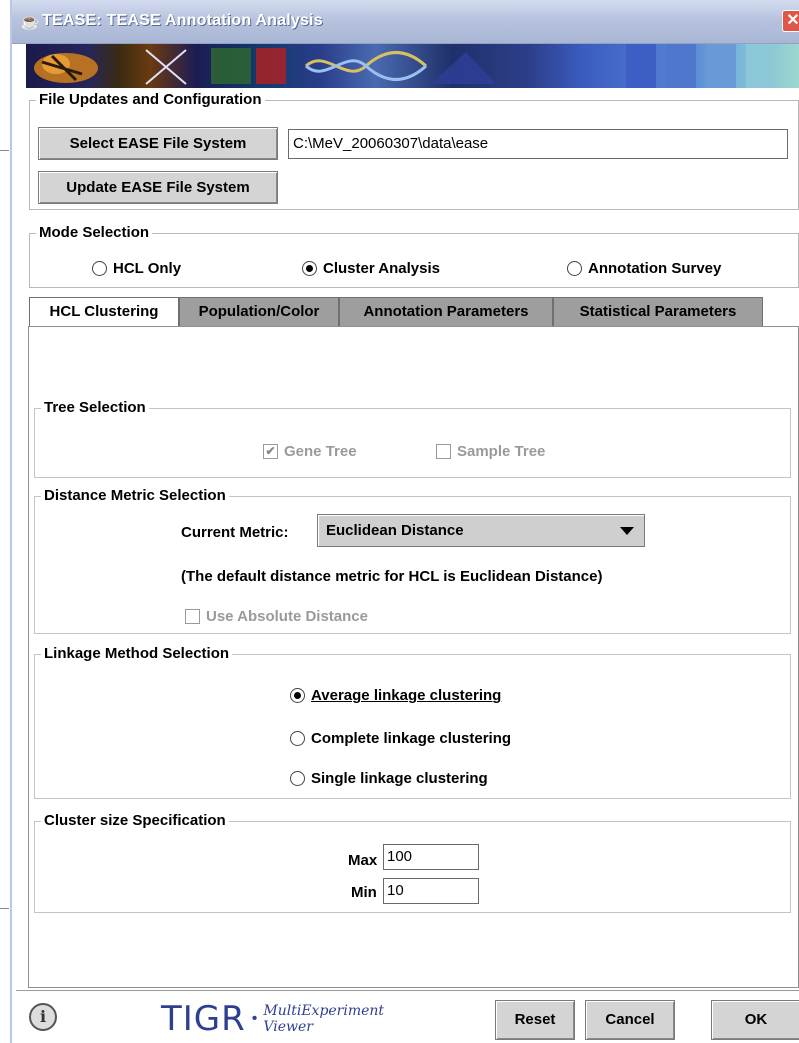 Image resolution: width=799 pixels, height=1043 pixels. Describe the element at coordinates (135, 821) in the screenshot. I see `cluster-size-title: Cluster size Specification` at that location.